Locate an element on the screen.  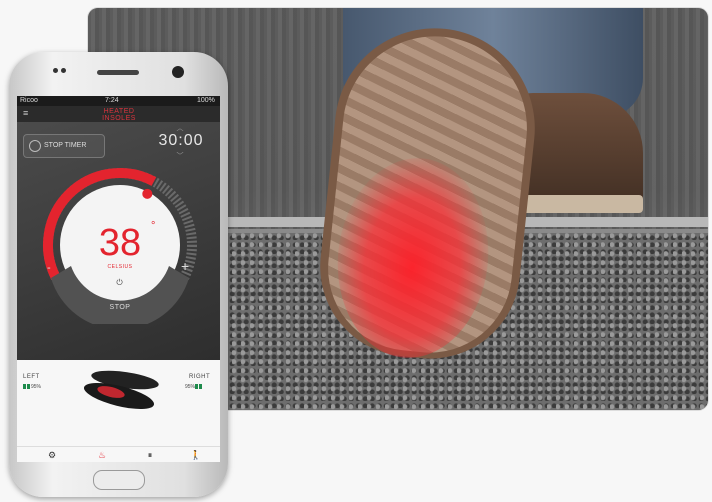
walk-icon: 🚶 is located at coordinates (196, 455).